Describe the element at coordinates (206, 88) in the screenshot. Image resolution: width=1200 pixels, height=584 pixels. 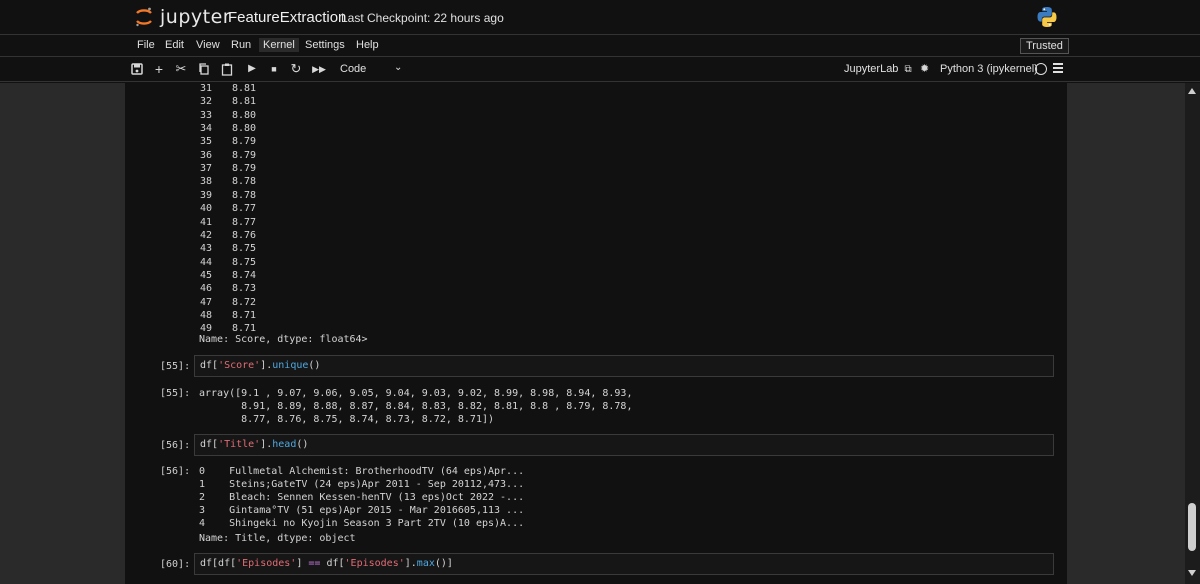
I see `series-index: 31` at that location.